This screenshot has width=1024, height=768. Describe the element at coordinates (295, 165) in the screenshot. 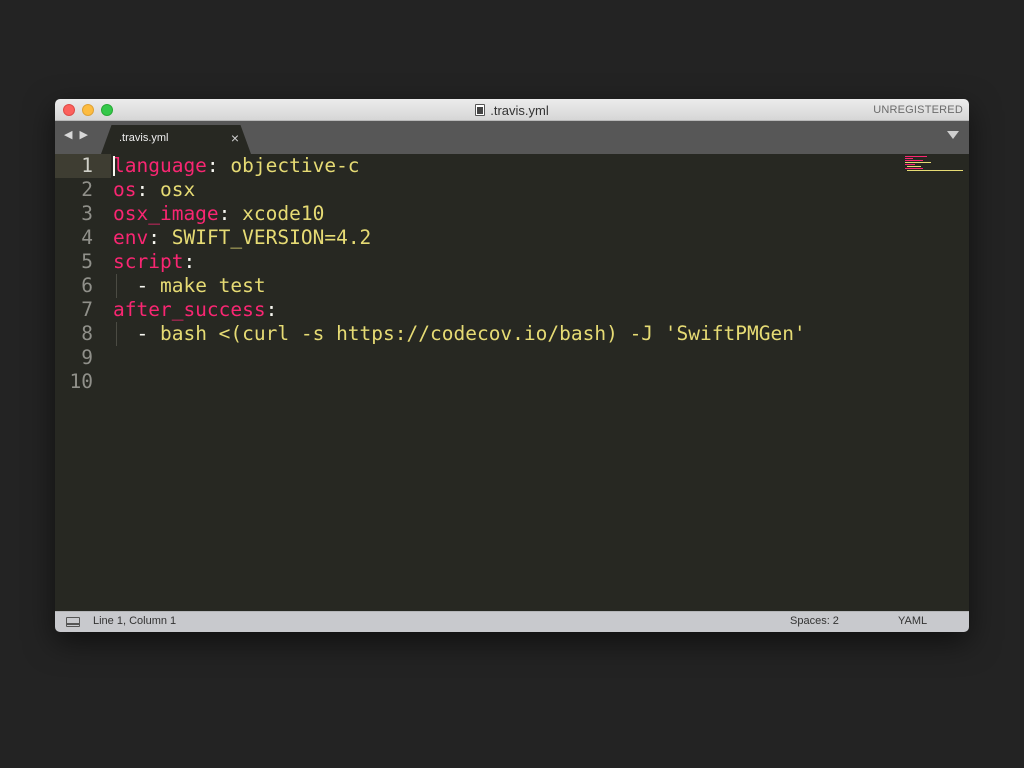

I see `yaml-value: objective-c` at that location.